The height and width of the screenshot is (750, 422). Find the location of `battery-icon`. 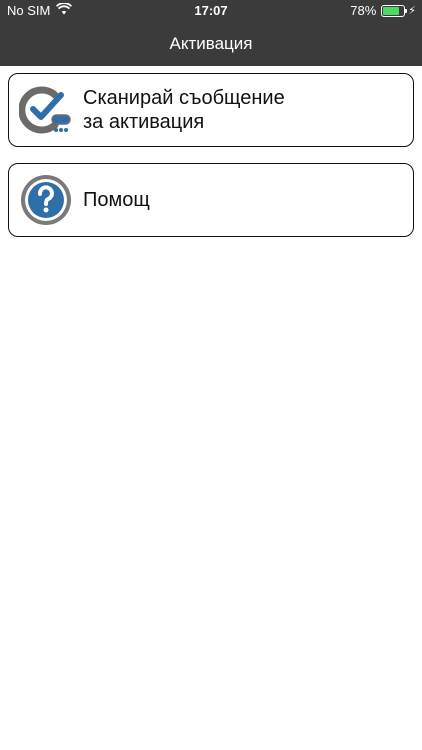

battery-icon is located at coordinates (394, 10).